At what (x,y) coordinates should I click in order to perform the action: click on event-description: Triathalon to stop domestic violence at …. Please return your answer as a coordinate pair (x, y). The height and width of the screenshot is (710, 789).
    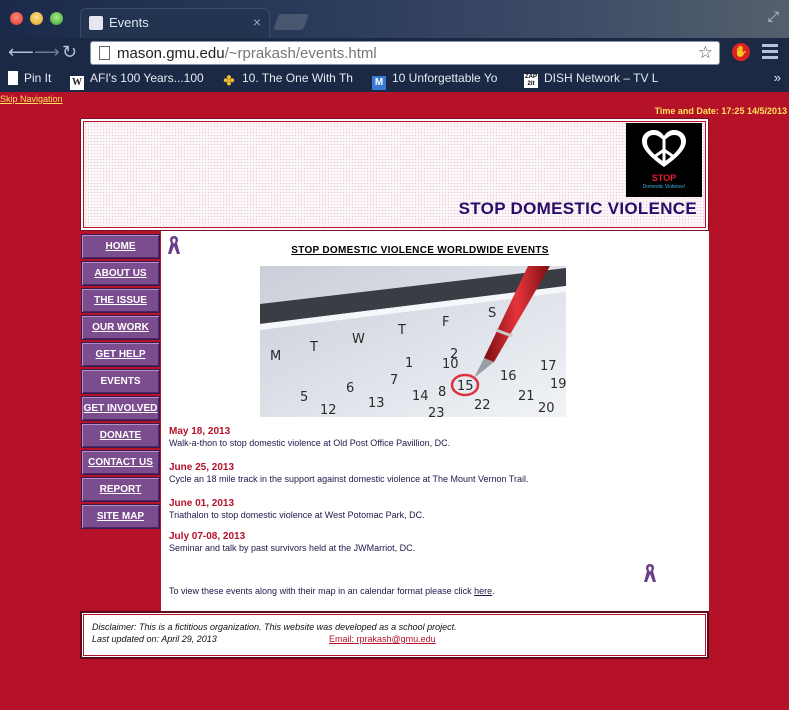
    Looking at the image, I should click on (297, 515).